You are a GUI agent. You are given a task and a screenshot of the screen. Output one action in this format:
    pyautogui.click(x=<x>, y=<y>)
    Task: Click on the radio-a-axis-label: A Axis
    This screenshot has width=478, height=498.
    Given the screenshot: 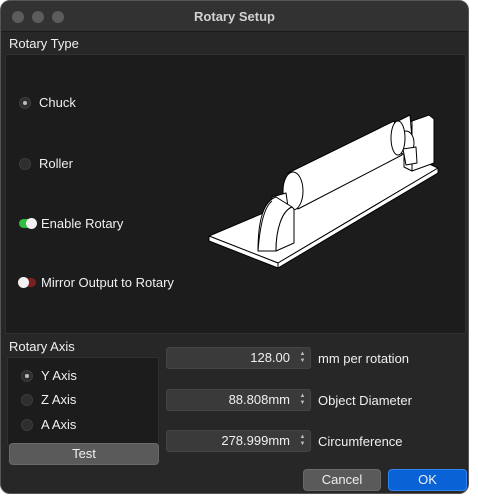 What is the action you would take?
    pyautogui.click(x=59, y=424)
    